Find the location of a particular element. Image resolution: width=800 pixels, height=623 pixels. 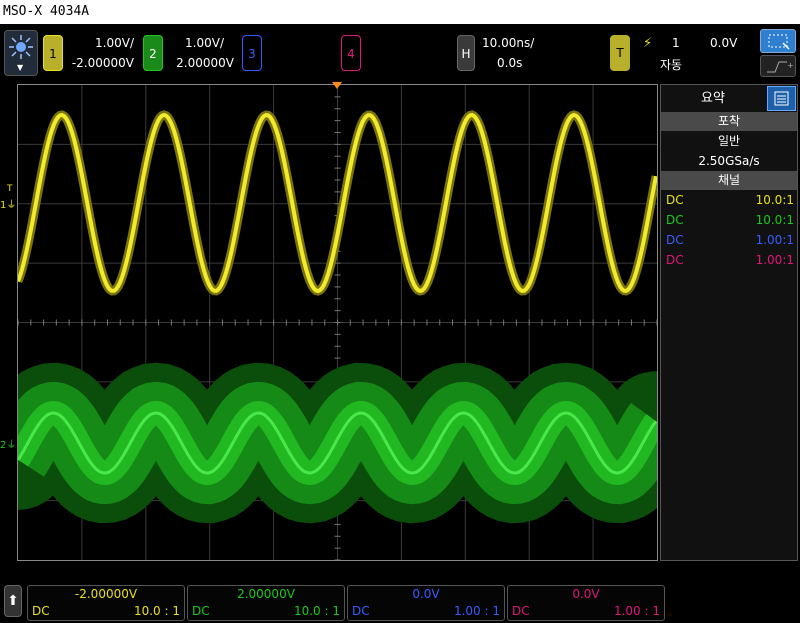

channel-4-summary: DC 1.00:1 is located at coordinates (730, 260).